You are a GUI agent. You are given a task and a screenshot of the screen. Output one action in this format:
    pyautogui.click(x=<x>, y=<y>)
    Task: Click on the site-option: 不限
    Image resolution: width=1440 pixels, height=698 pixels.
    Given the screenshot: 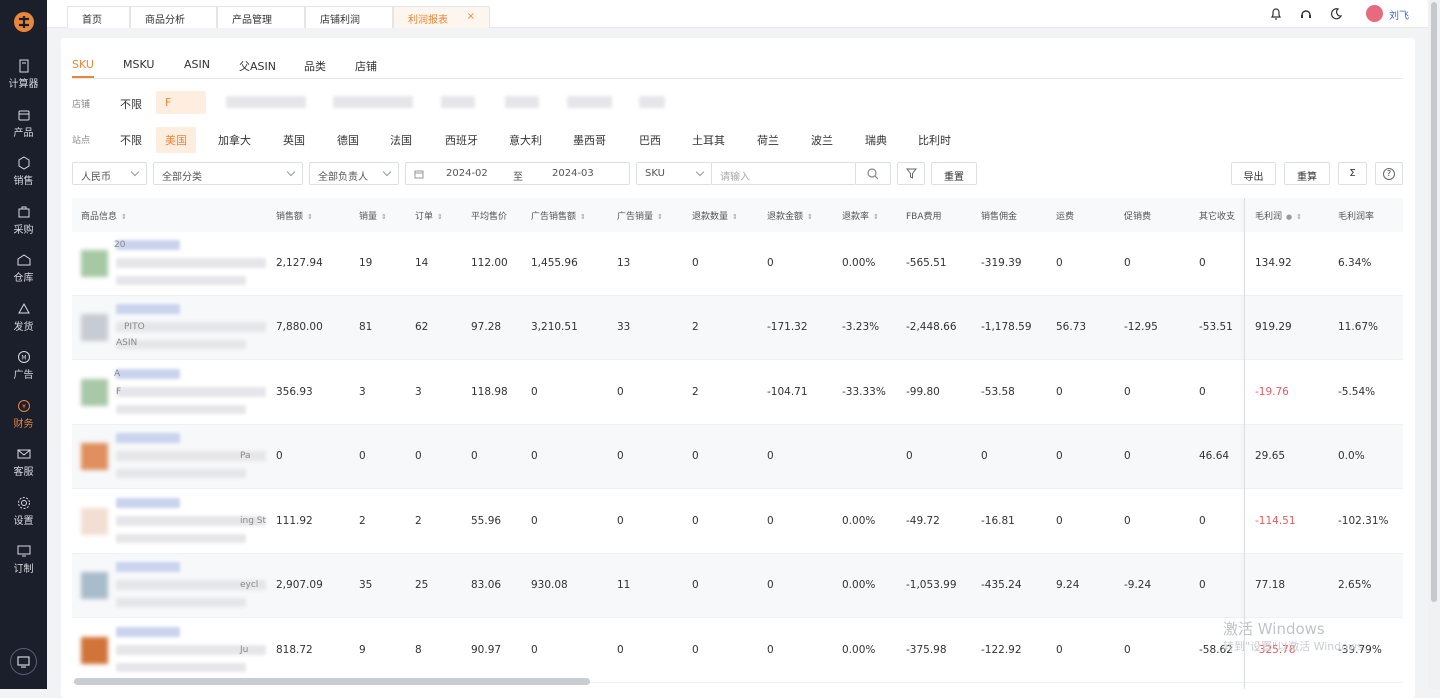 What is the action you would take?
    pyautogui.click(x=131, y=140)
    